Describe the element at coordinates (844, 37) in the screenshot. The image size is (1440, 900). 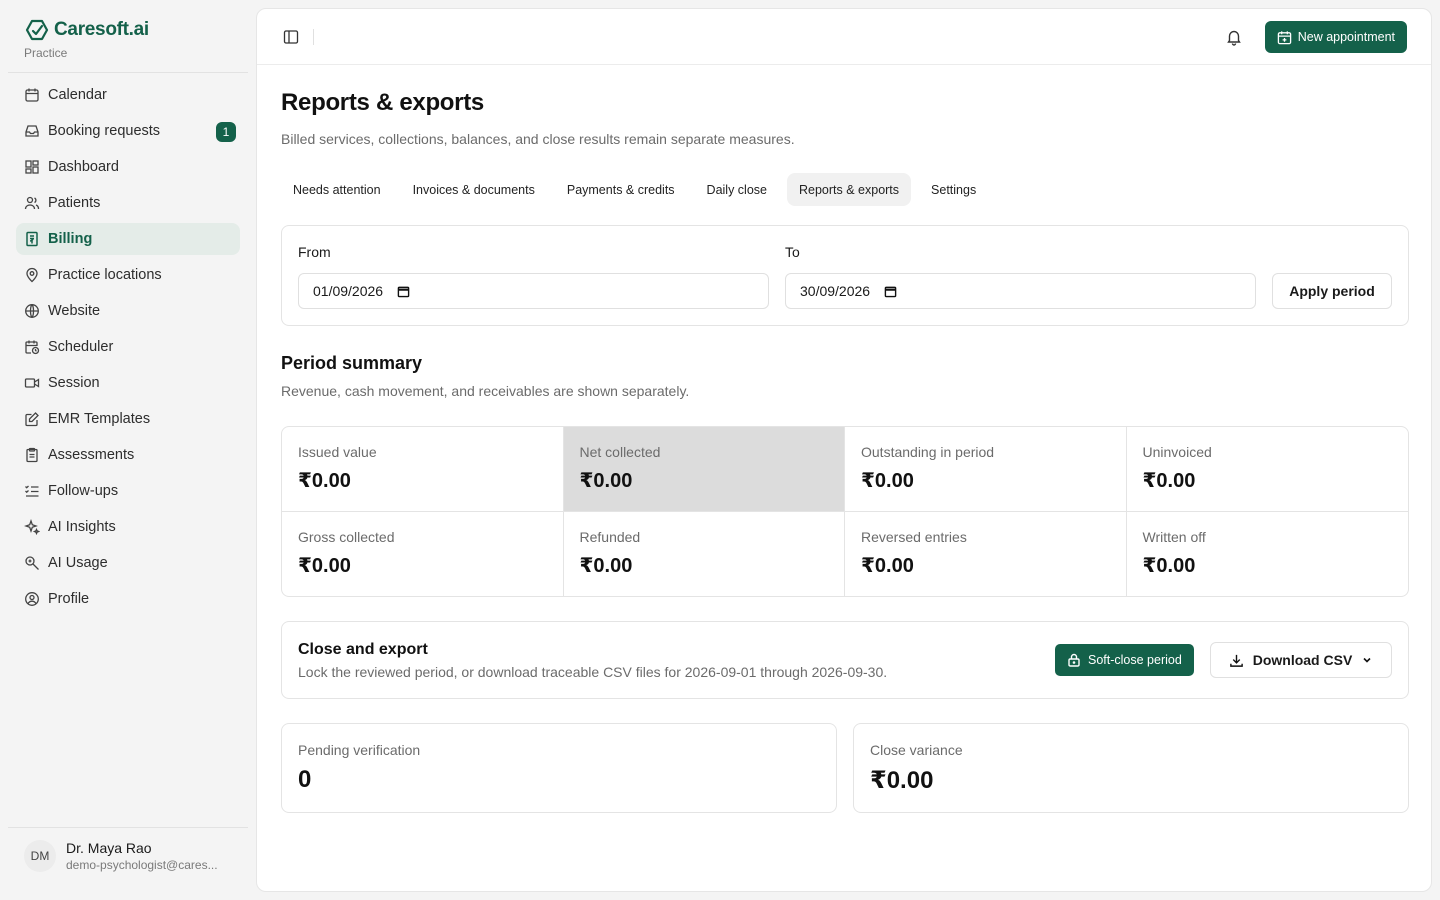
I see `top-bar: New appointment` at that location.